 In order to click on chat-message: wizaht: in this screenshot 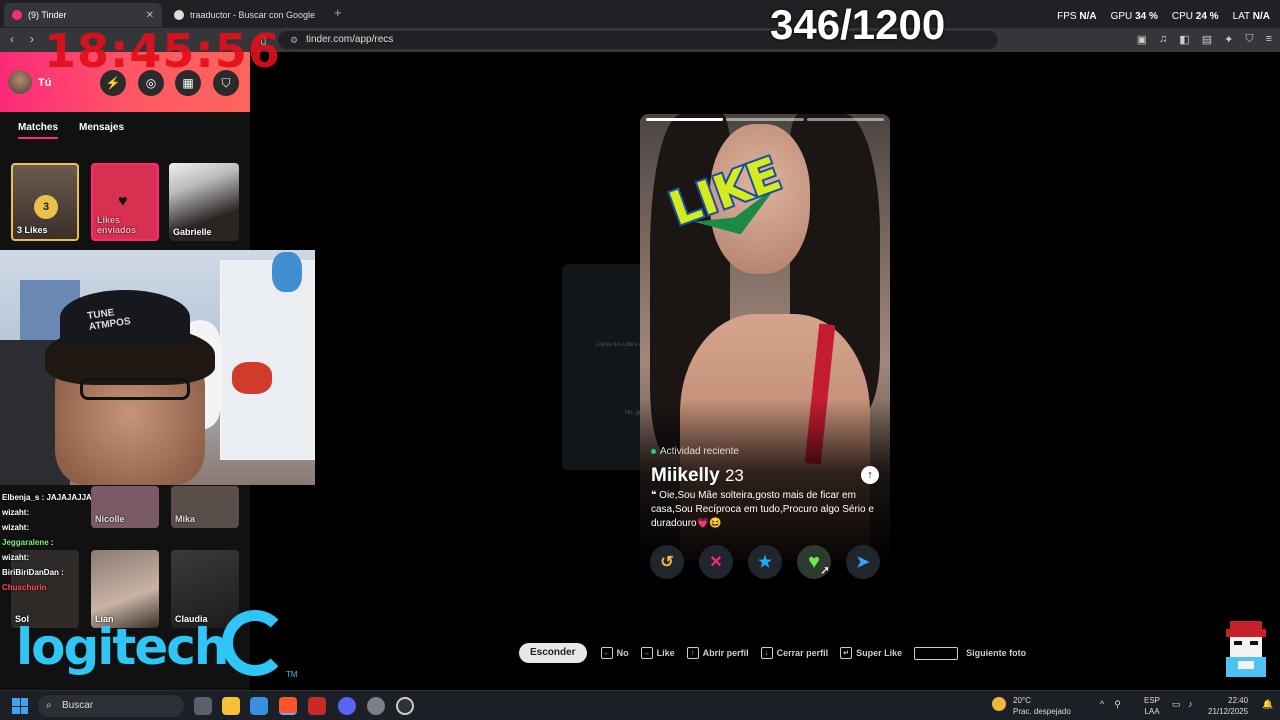, I will do `click(16, 557)`.